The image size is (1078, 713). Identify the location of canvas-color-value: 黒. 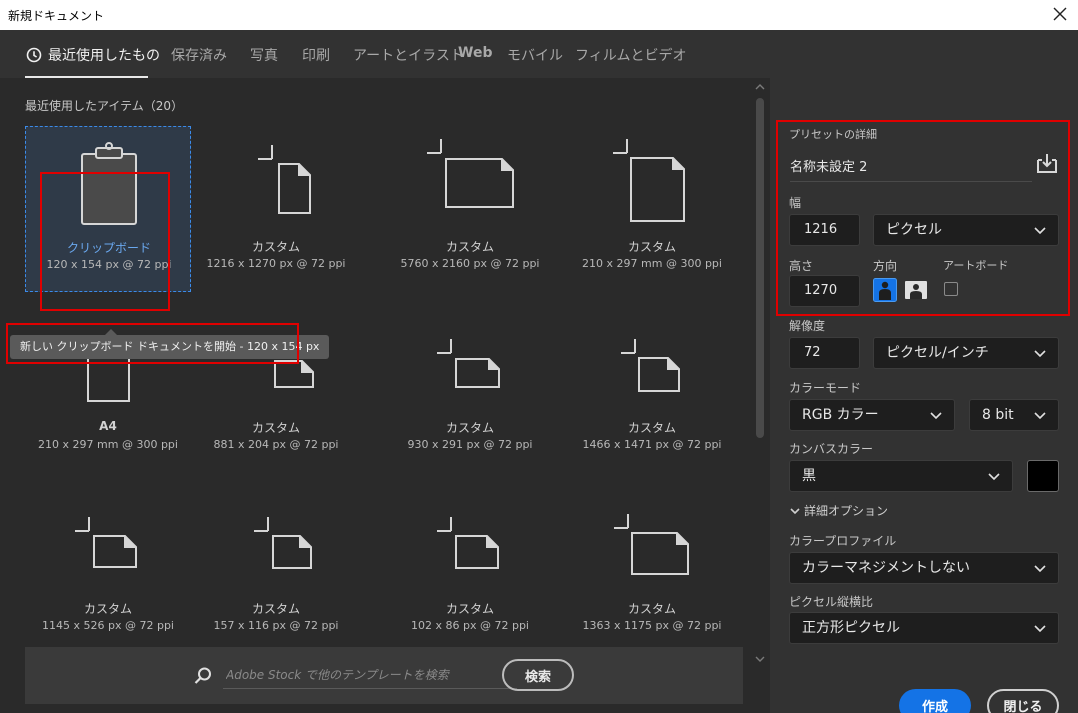
(809, 476).